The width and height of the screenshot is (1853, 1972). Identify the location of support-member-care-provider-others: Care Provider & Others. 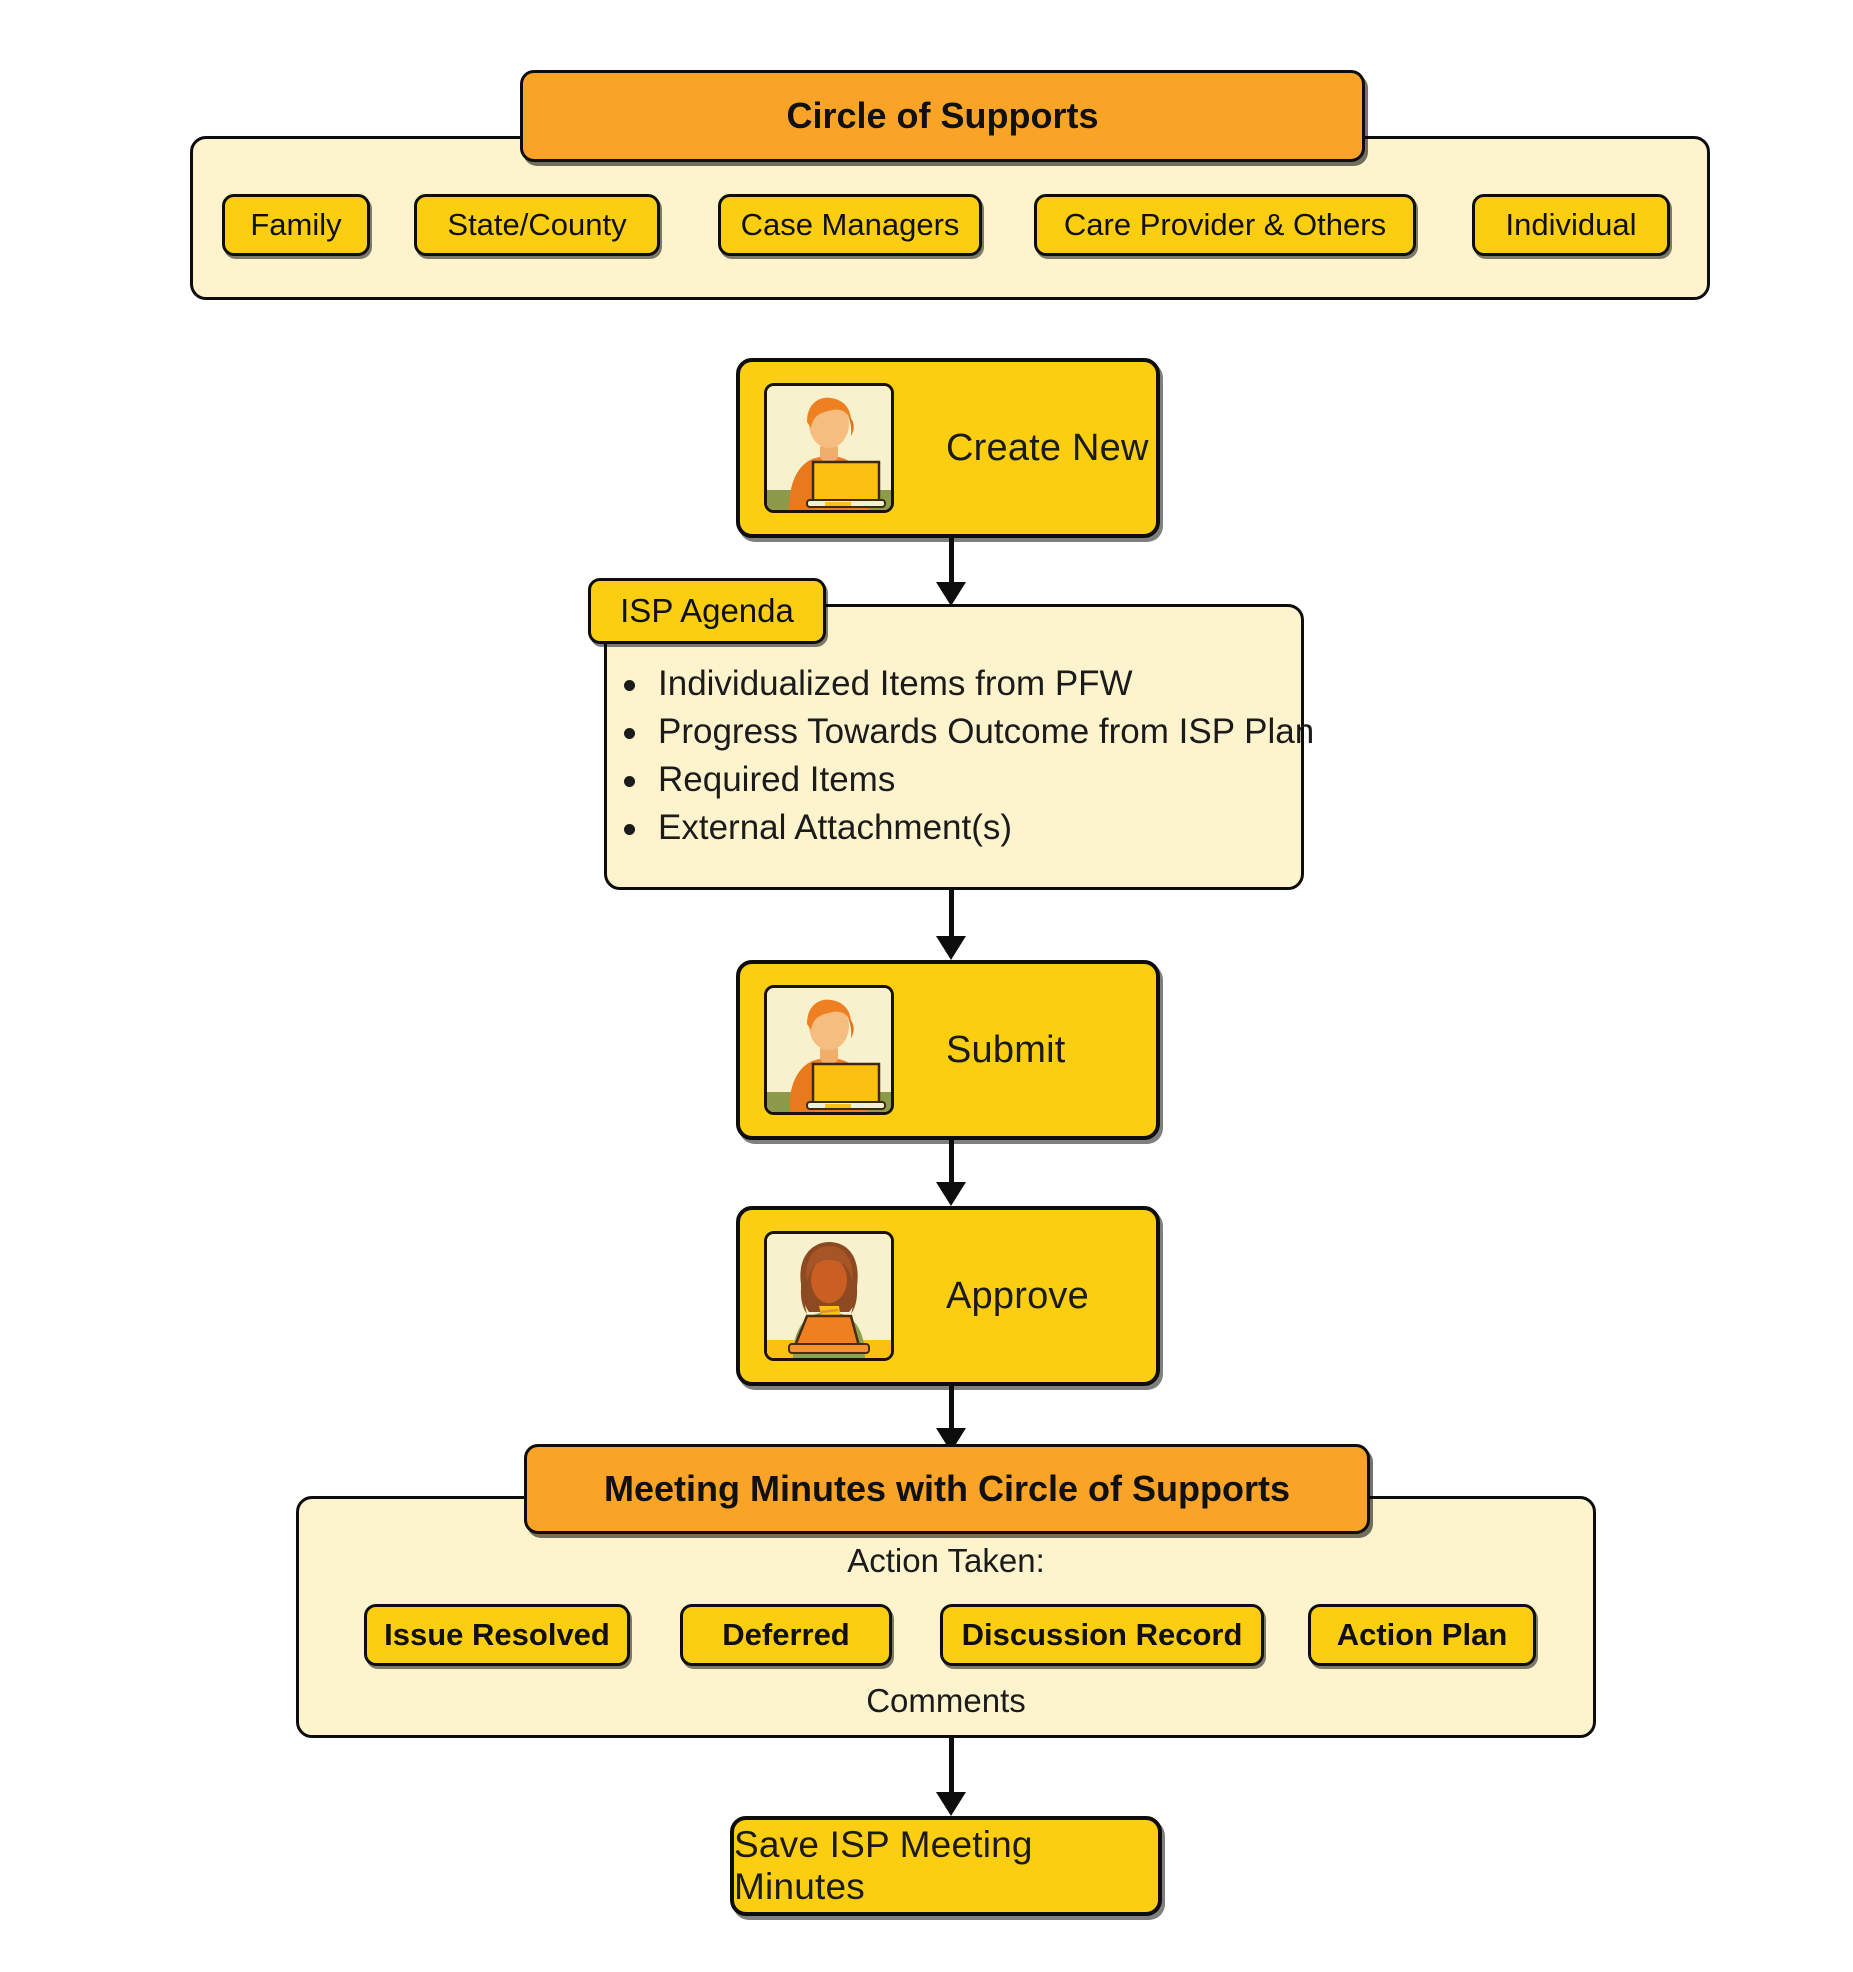
(1225, 225).